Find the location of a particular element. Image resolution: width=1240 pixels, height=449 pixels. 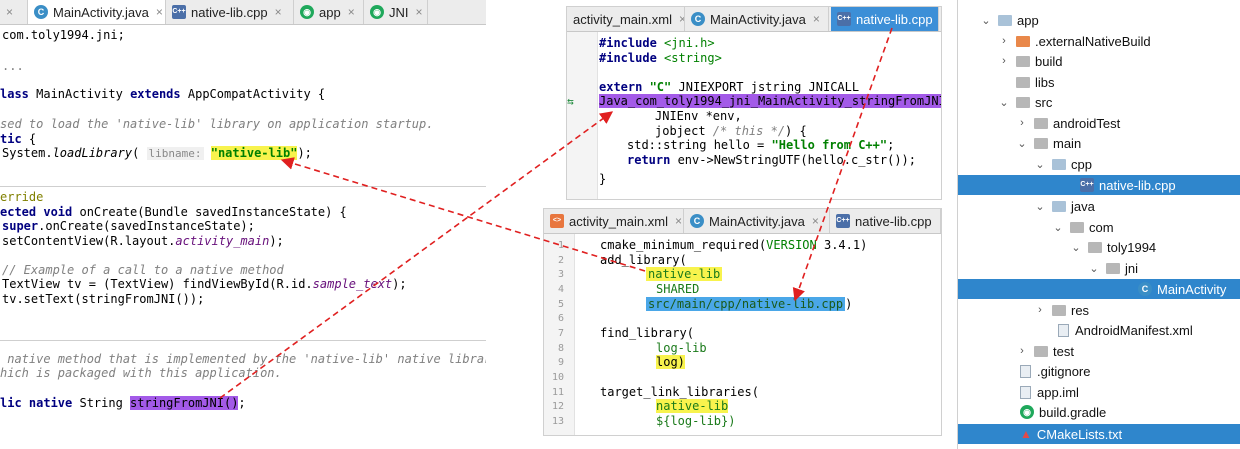

native-lib-highlight: native-lib is located at coordinates (684, 274).